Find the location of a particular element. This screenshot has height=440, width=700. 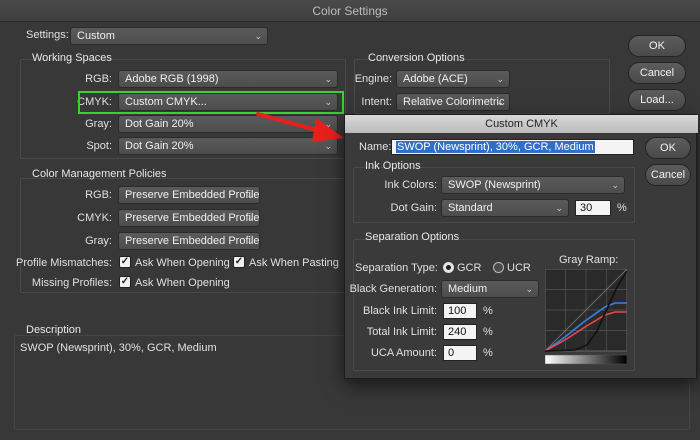

ask-when-opening-missing-checkbox: ✓ is located at coordinates (125, 282).